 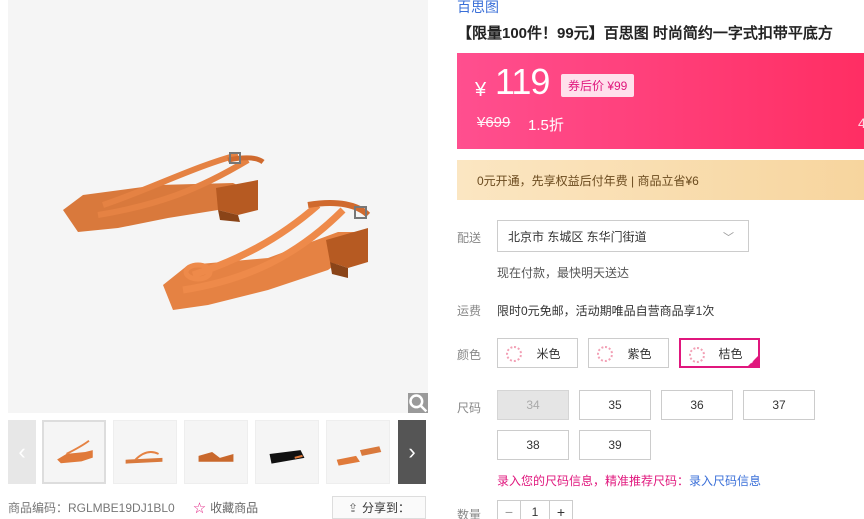 What do you see at coordinates (546, 125) in the screenshot?
I see `discount-rate: 1.5折` at bounding box center [546, 125].